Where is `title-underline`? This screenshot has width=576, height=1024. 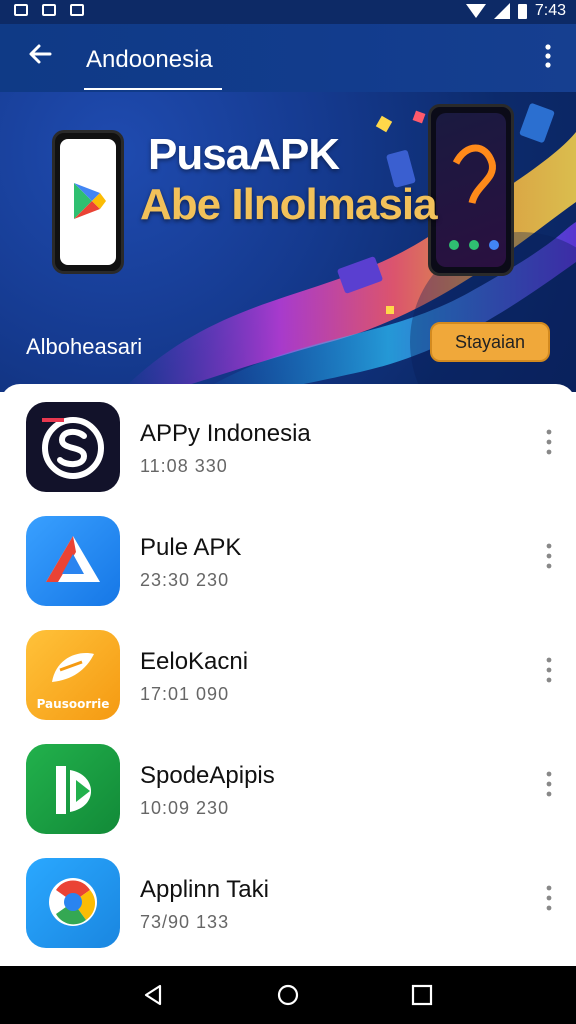
title-underline is located at coordinates (153, 89).